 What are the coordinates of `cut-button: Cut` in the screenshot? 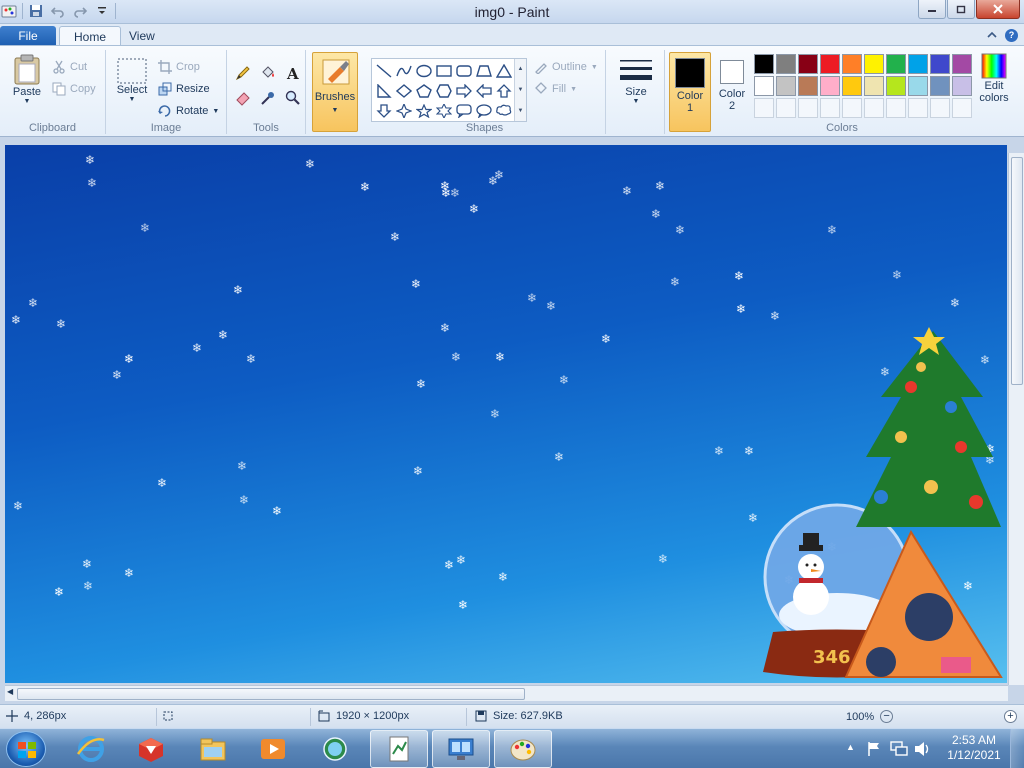 It's located at (69, 67).